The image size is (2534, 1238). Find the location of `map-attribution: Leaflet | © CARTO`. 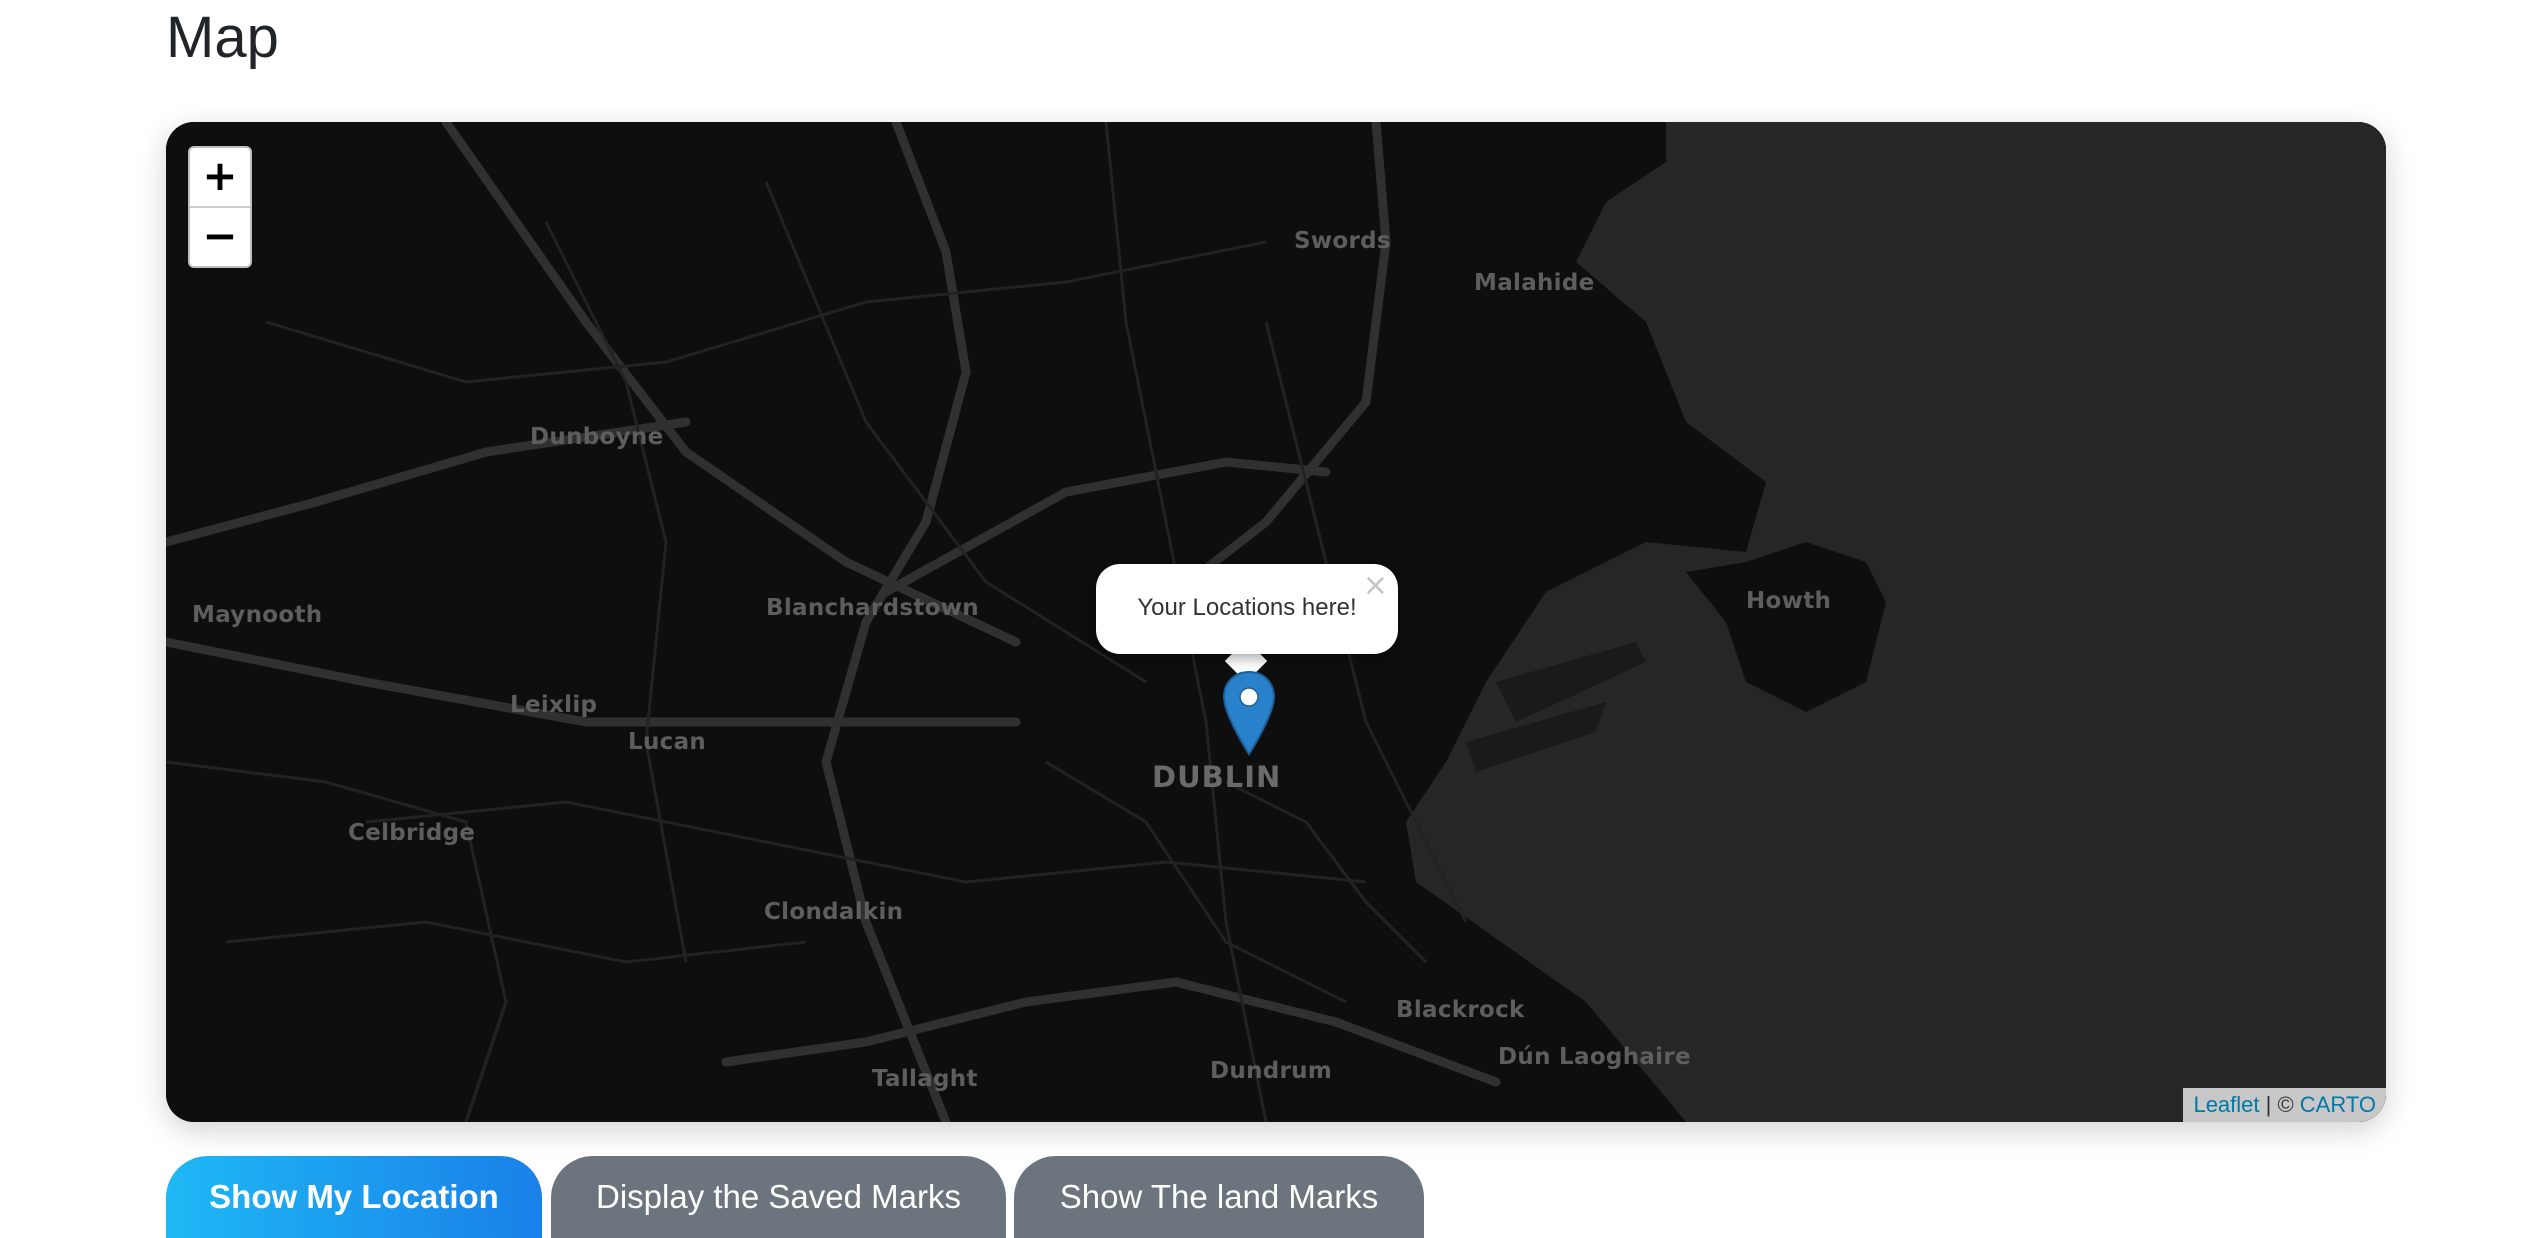

map-attribution: Leaflet | © CARTO is located at coordinates (2284, 1105).